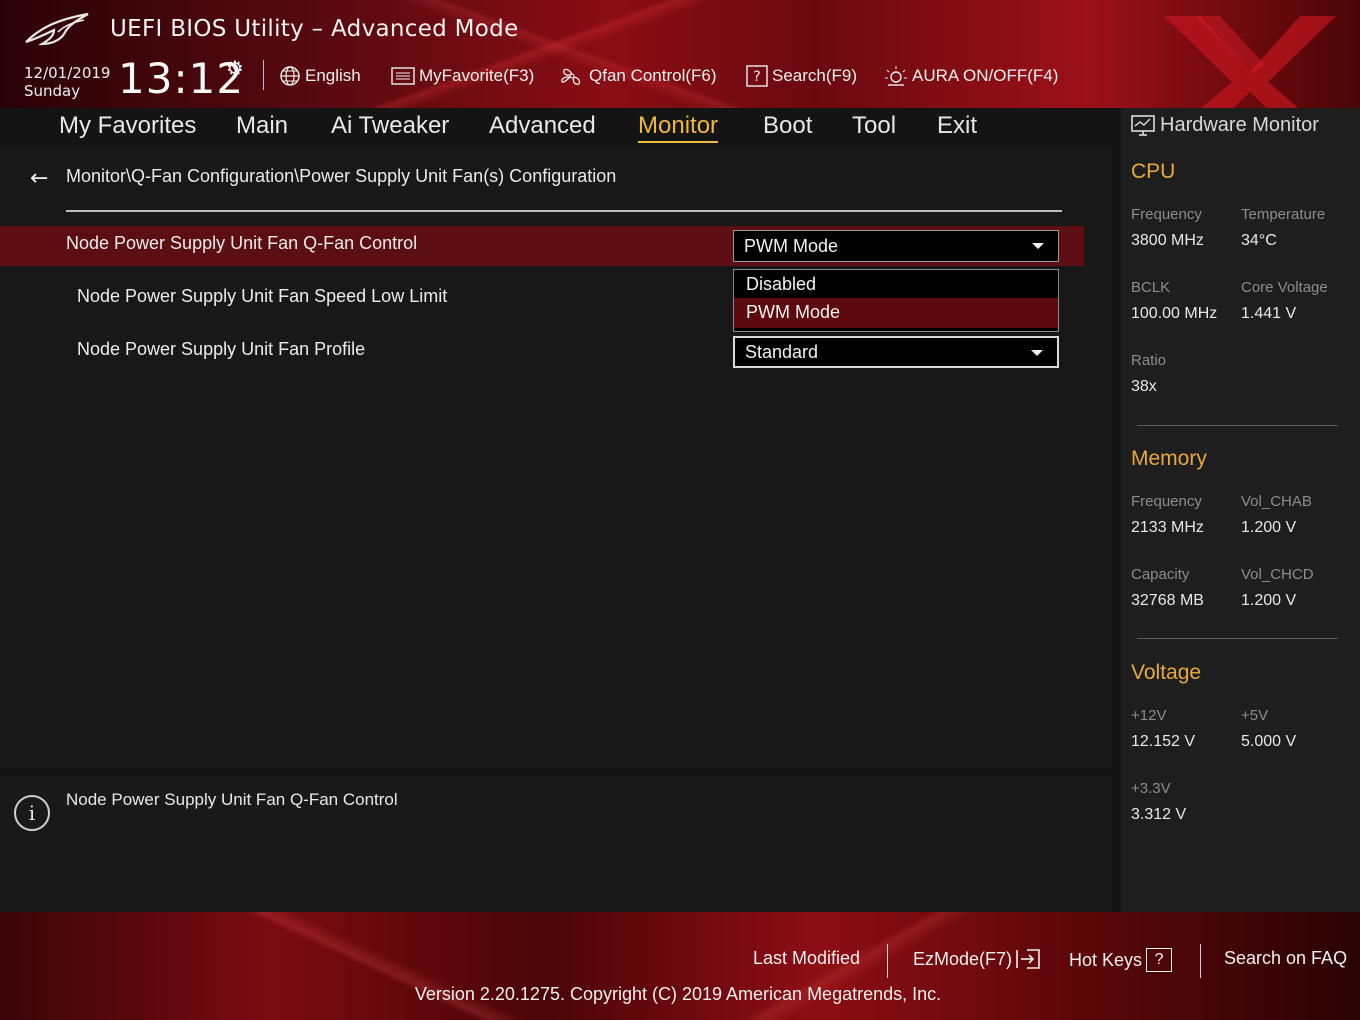  I want to click on cpu-frequency-value: 3800 MHz, so click(1167, 240).